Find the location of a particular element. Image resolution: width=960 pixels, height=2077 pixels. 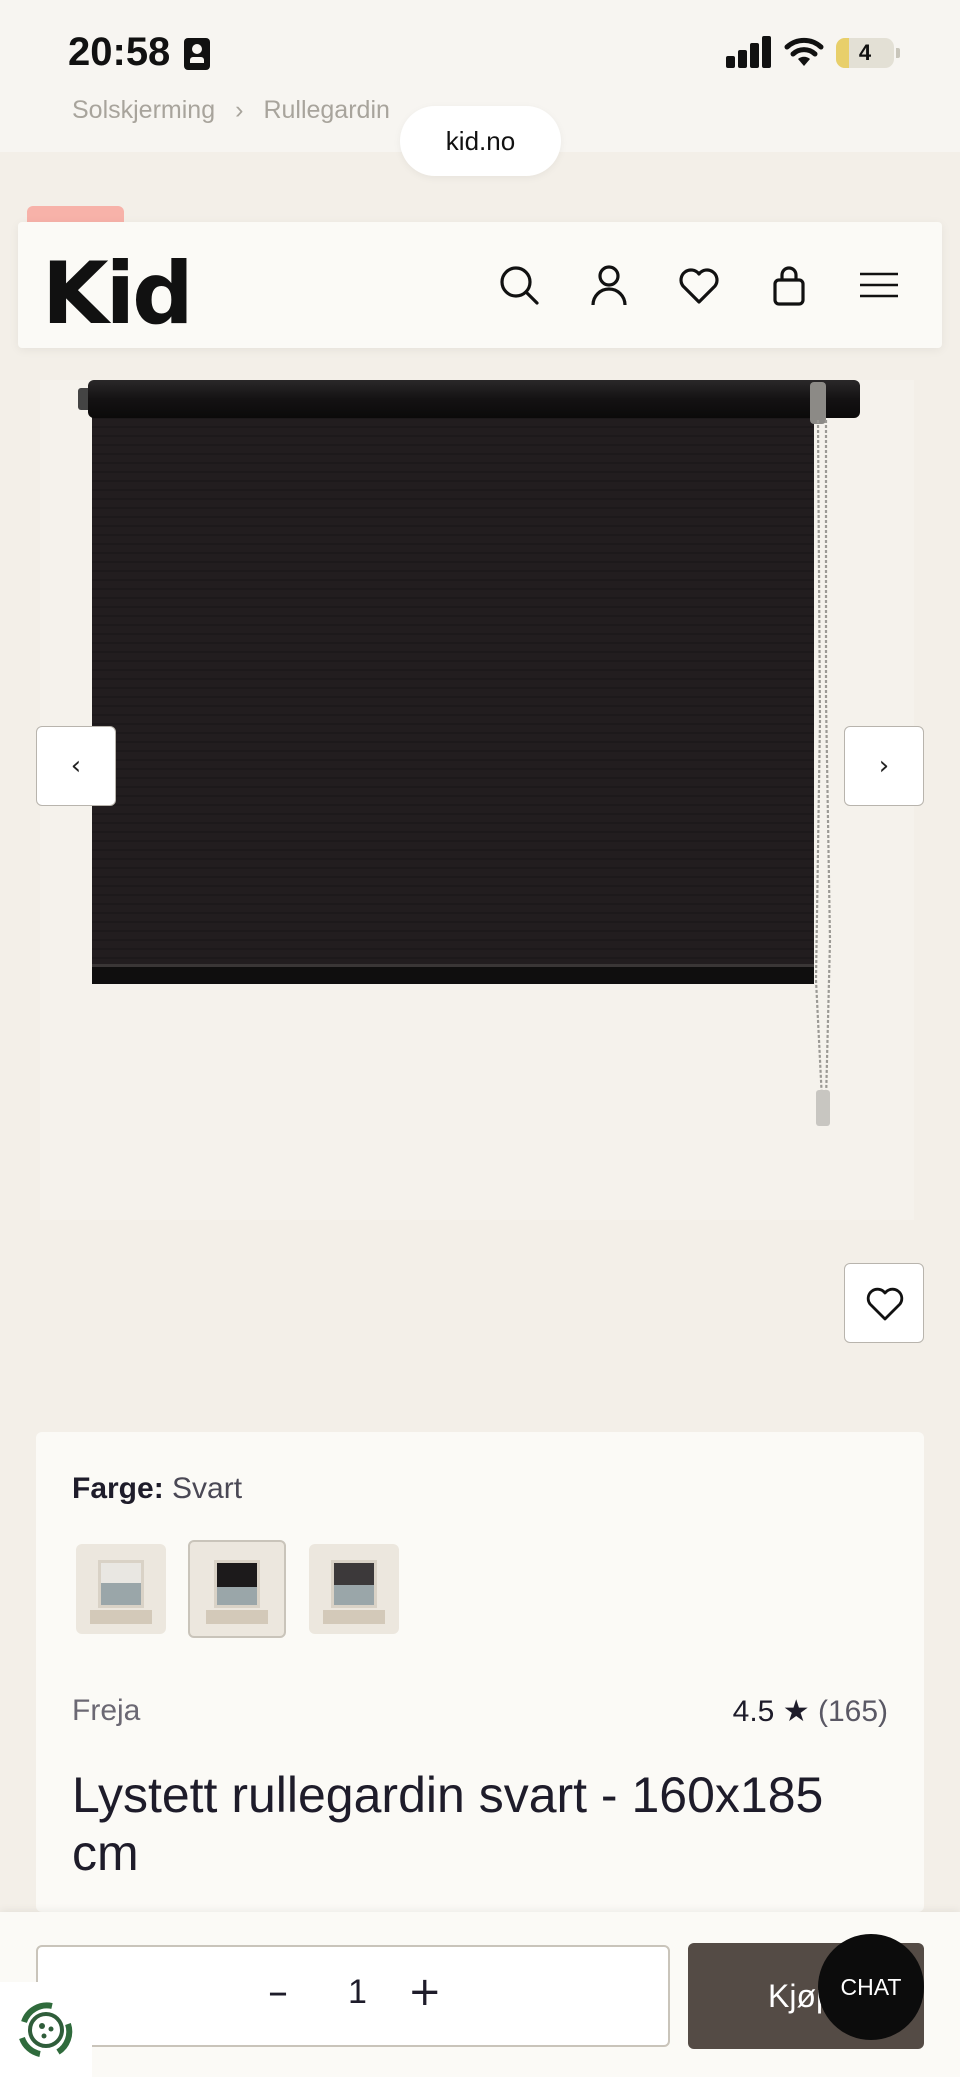

color-swatch-grey is located at coordinates (354, 1589).